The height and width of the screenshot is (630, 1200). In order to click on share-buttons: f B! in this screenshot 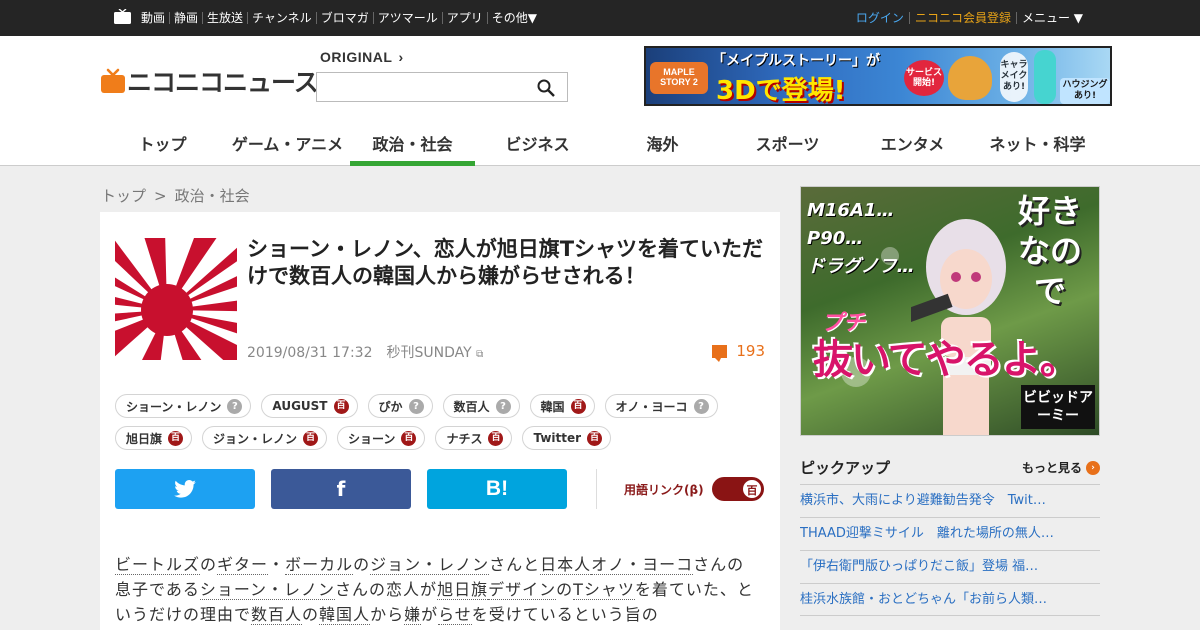, I will do `click(349, 489)`.